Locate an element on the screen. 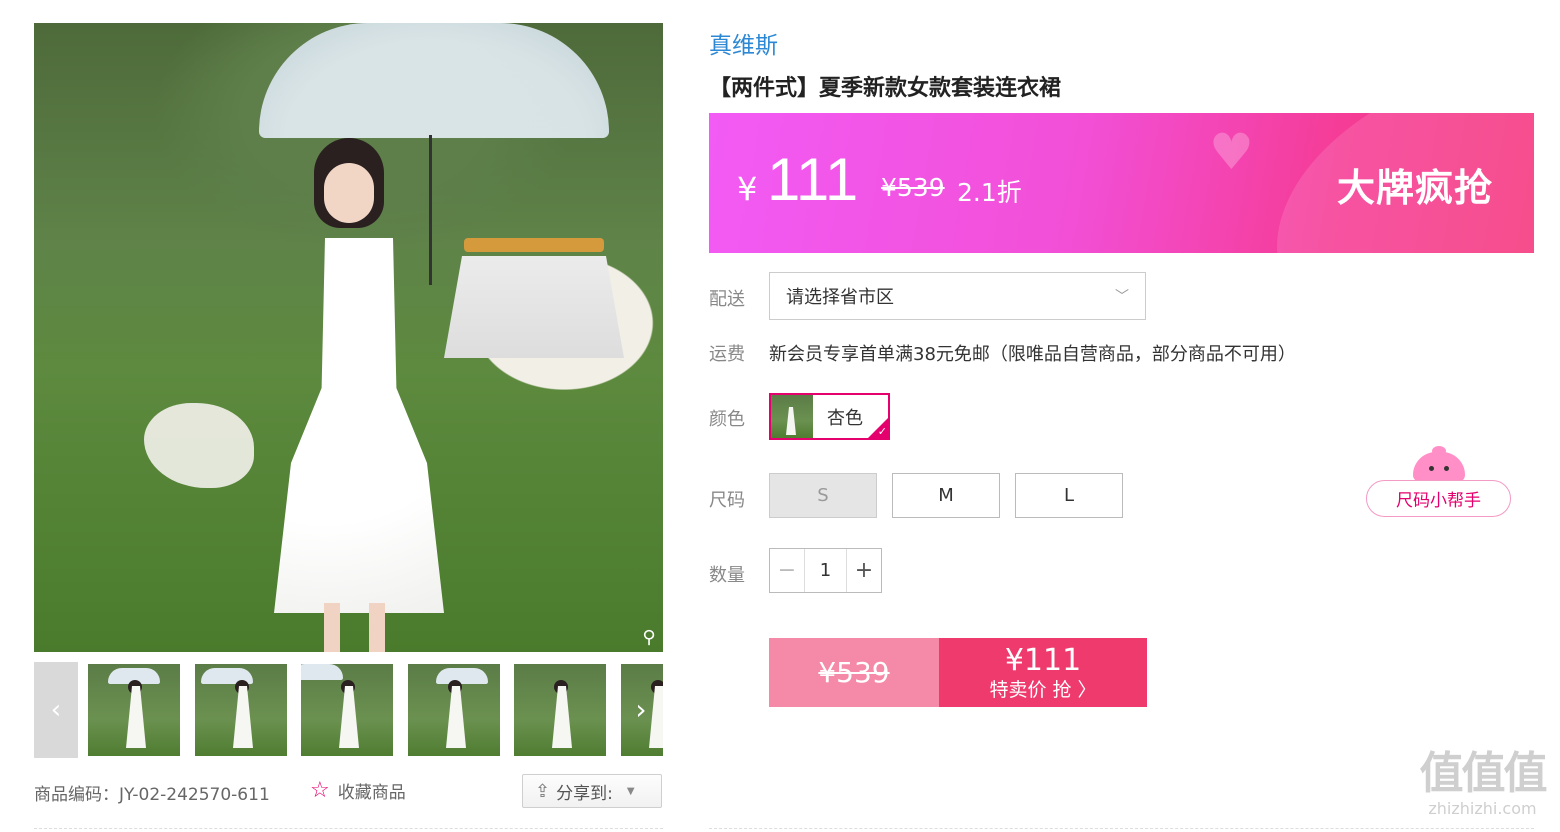 This screenshot has height=832, width=1560. region-select-value: 请选择省市区 is located at coordinates (840, 297).